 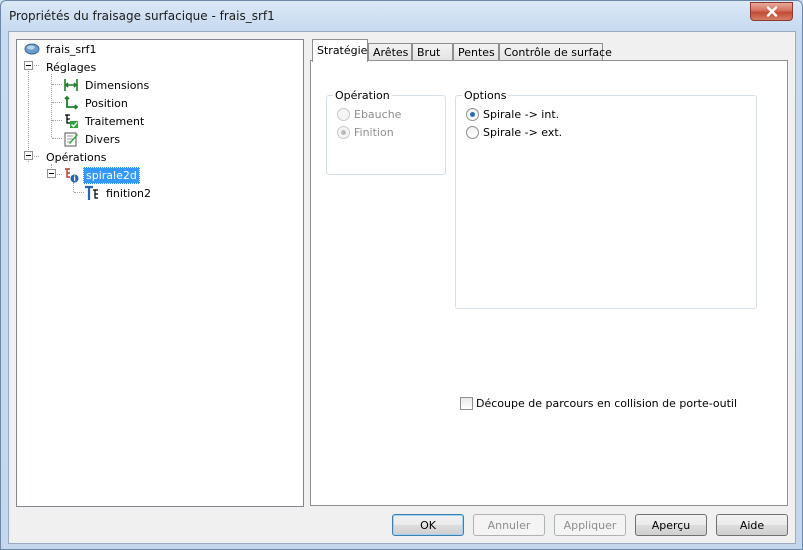 I want to click on ok-button: OK, so click(x=428, y=525).